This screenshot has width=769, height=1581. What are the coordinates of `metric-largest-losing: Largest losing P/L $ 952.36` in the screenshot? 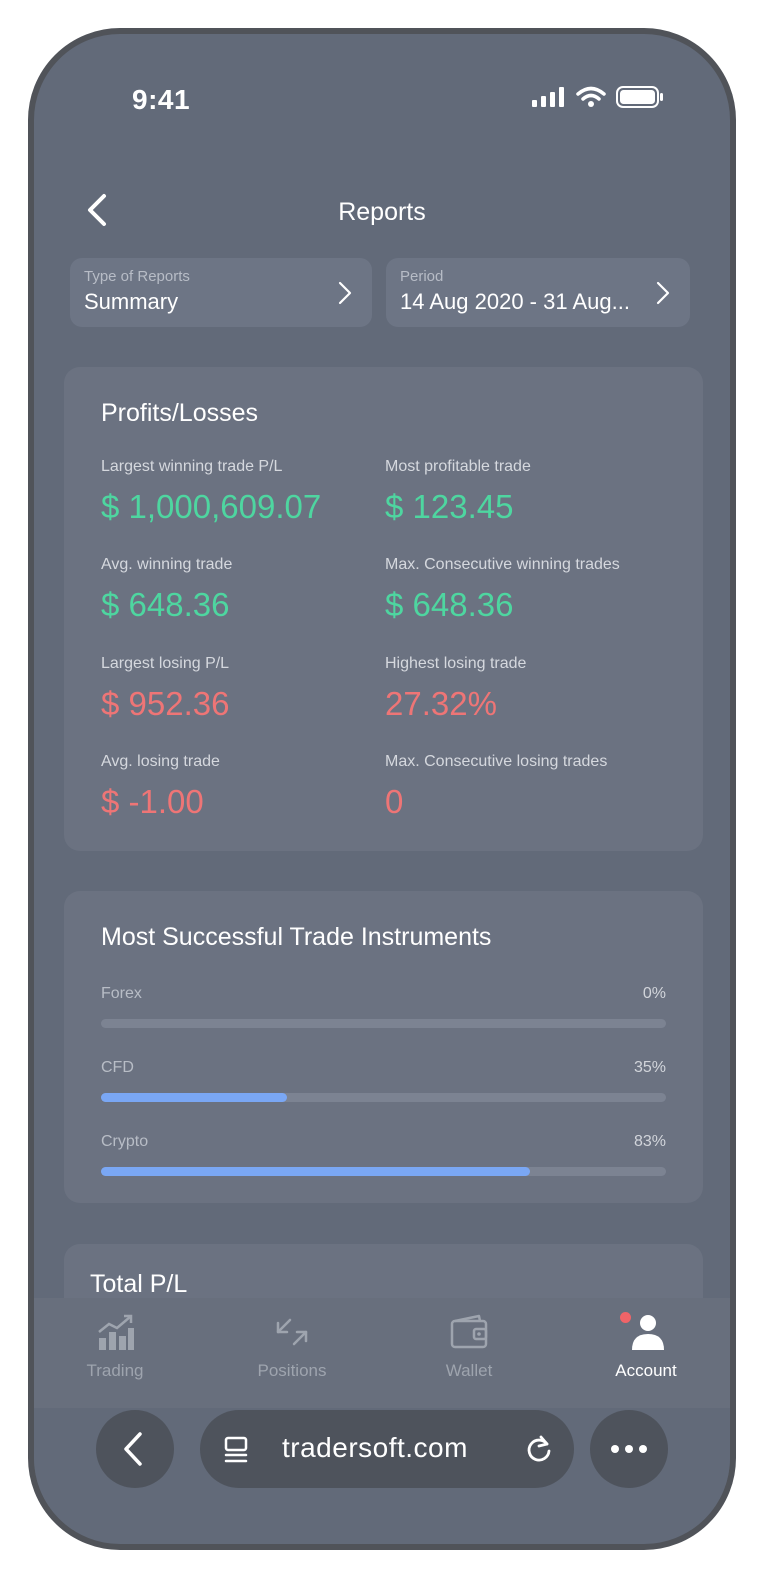 It's located at (165, 689).